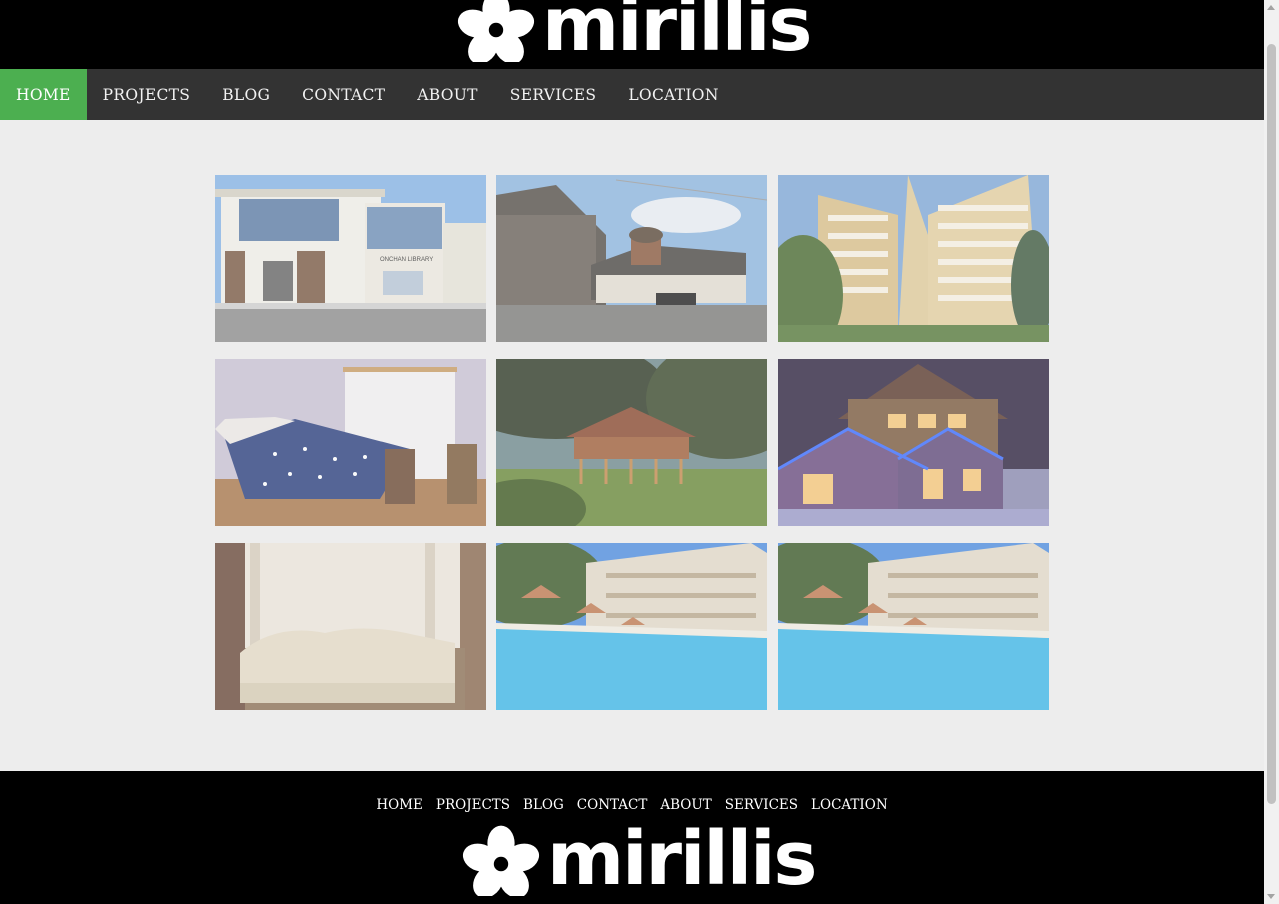 The width and height of the screenshot is (1279, 904). Describe the element at coordinates (673, 94) in the screenshot. I see `nav-location: LOCATION` at that location.